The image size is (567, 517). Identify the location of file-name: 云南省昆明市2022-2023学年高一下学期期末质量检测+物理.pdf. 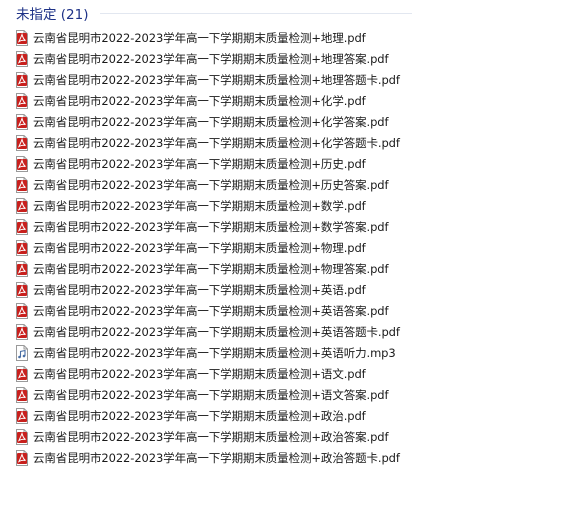
(199, 247).